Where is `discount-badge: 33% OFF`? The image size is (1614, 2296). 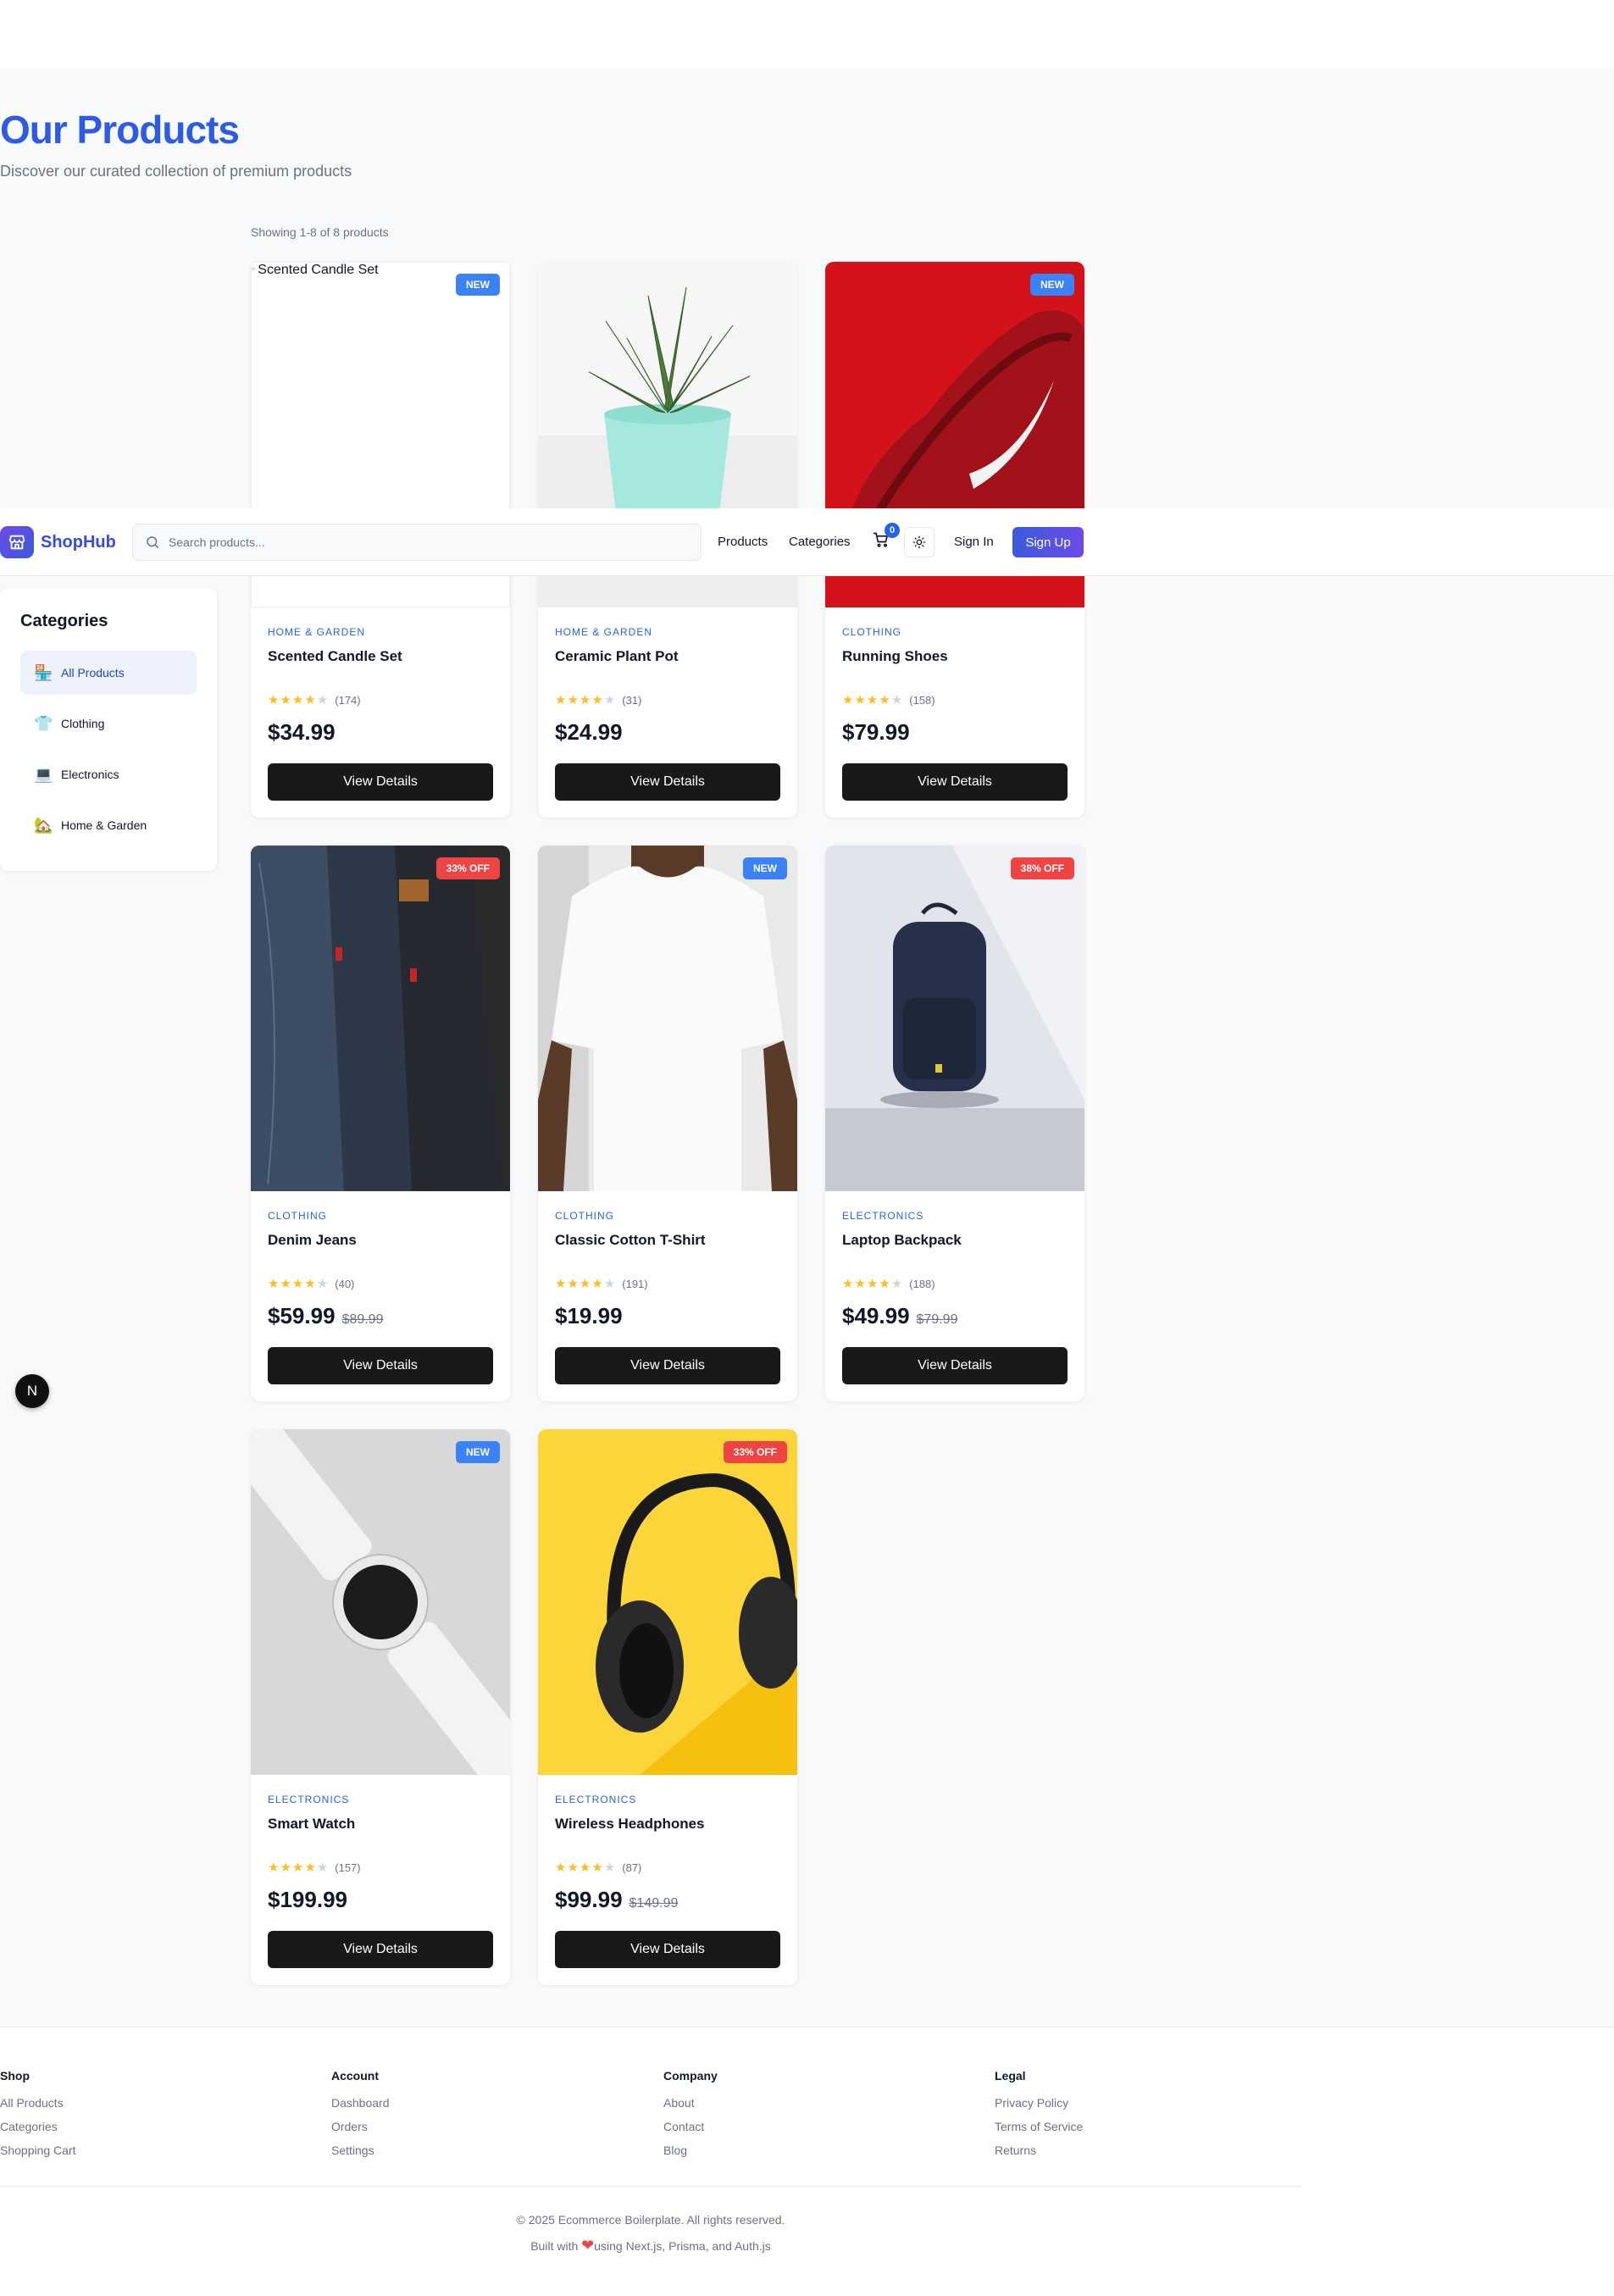
discount-badge: 33% OFF is located at coordinates (468, 868).